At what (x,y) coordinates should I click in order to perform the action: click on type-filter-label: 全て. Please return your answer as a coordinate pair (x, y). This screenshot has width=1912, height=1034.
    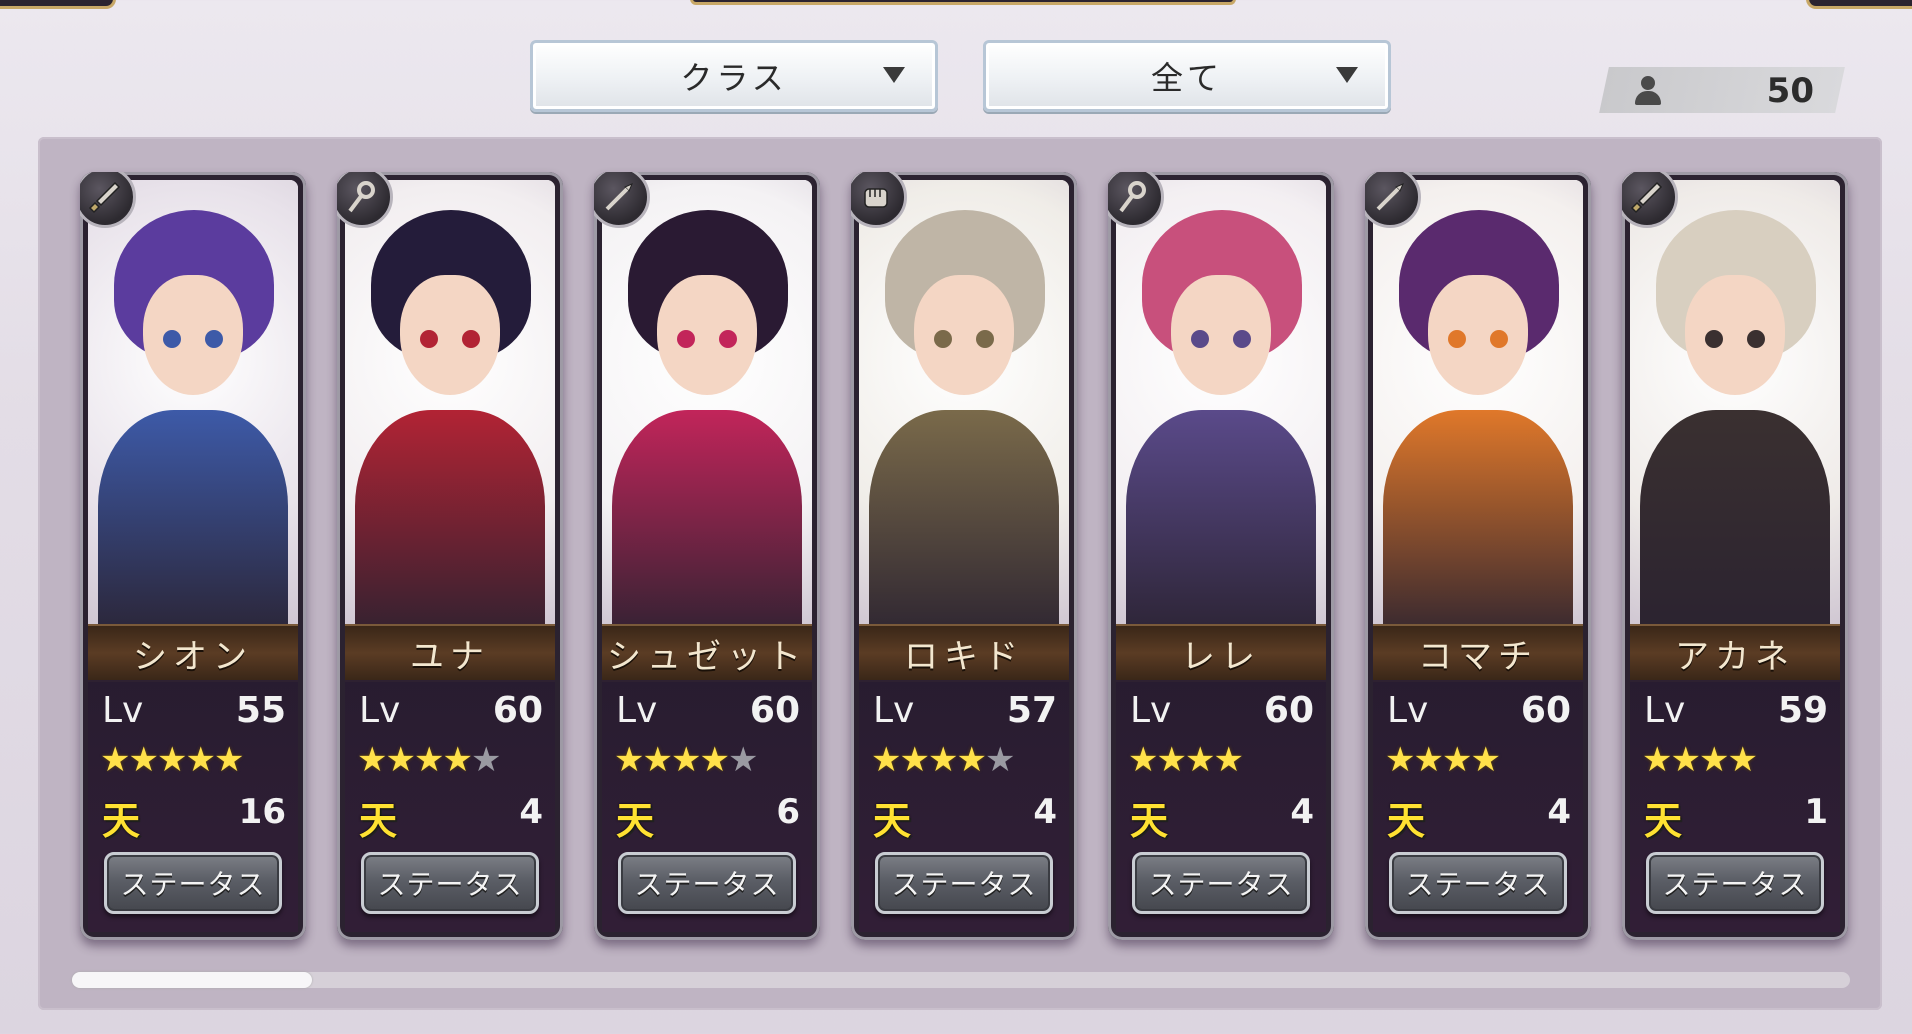
    Looking at the image, I should click on (1186, 78).